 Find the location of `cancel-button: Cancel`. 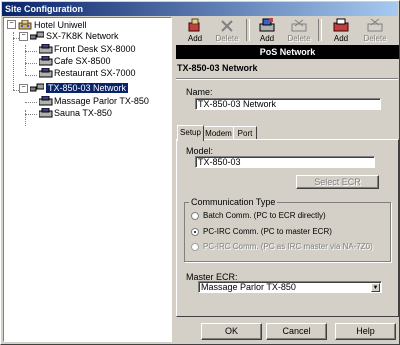

cancel-button: Cancel is located at coordinates (296, 331).